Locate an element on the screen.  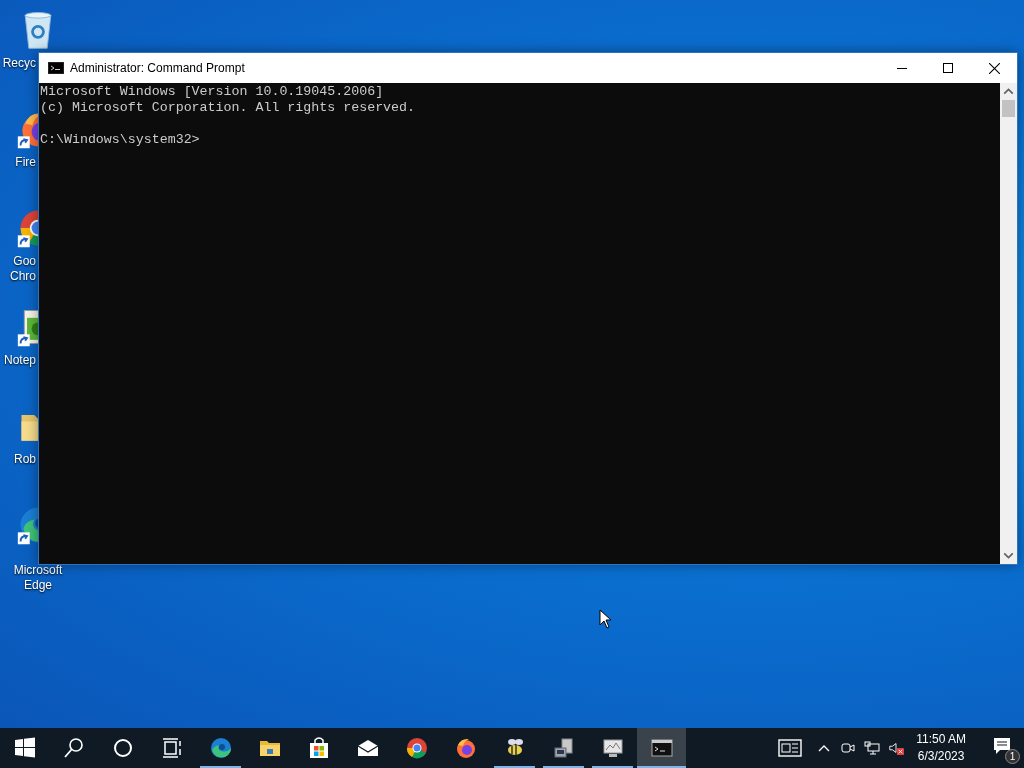
desktop-icon-label: Microsoft is located at coordinates (38, 570).